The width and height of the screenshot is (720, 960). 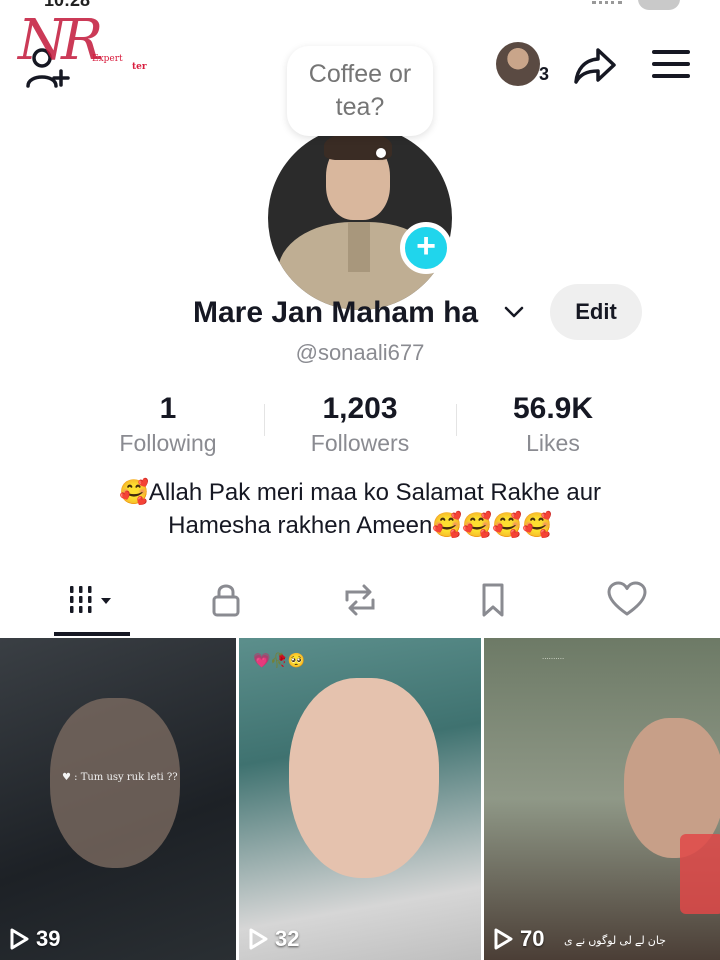 I want to click on video-caption: ♥ : Tum usy ruk leti ??, so click(x=120, y=777).